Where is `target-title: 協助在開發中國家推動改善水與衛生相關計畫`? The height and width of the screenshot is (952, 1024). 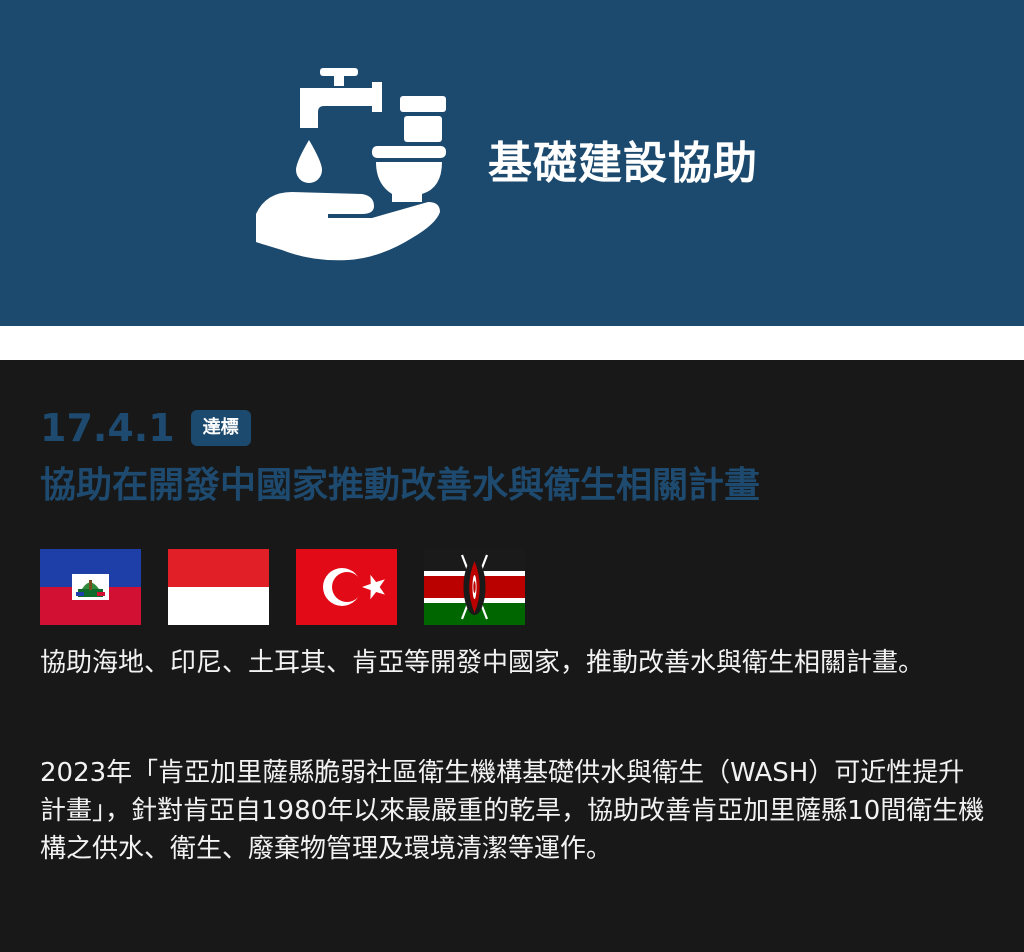
target-title: 協助在開發中國家推動改善水與衛生相關計畫 is located at coordinates (400, 485).